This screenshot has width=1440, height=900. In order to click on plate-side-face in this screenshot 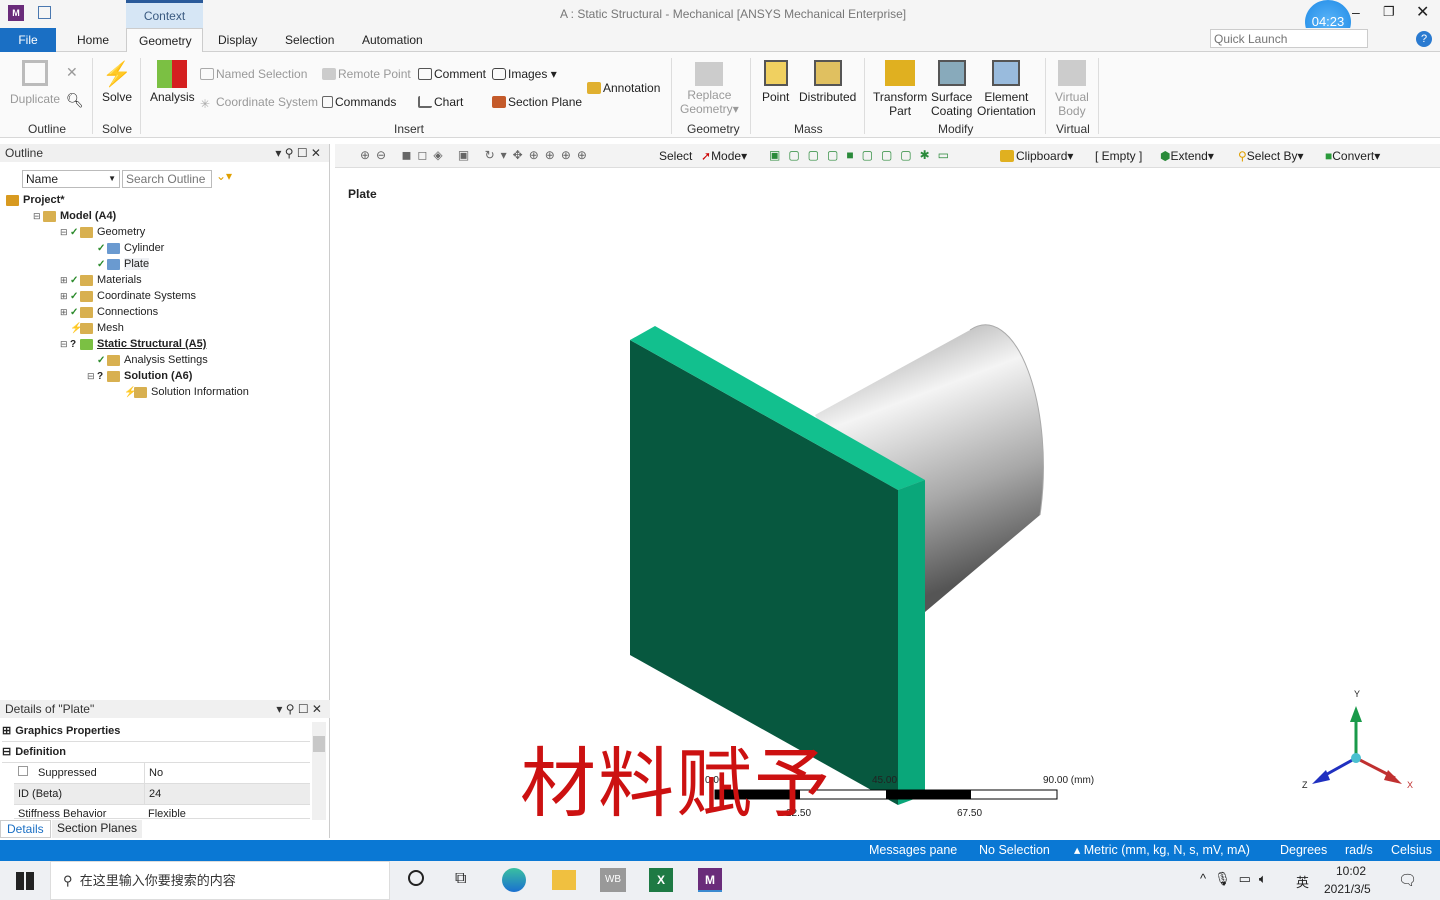, I will do `click(911, 642)`.